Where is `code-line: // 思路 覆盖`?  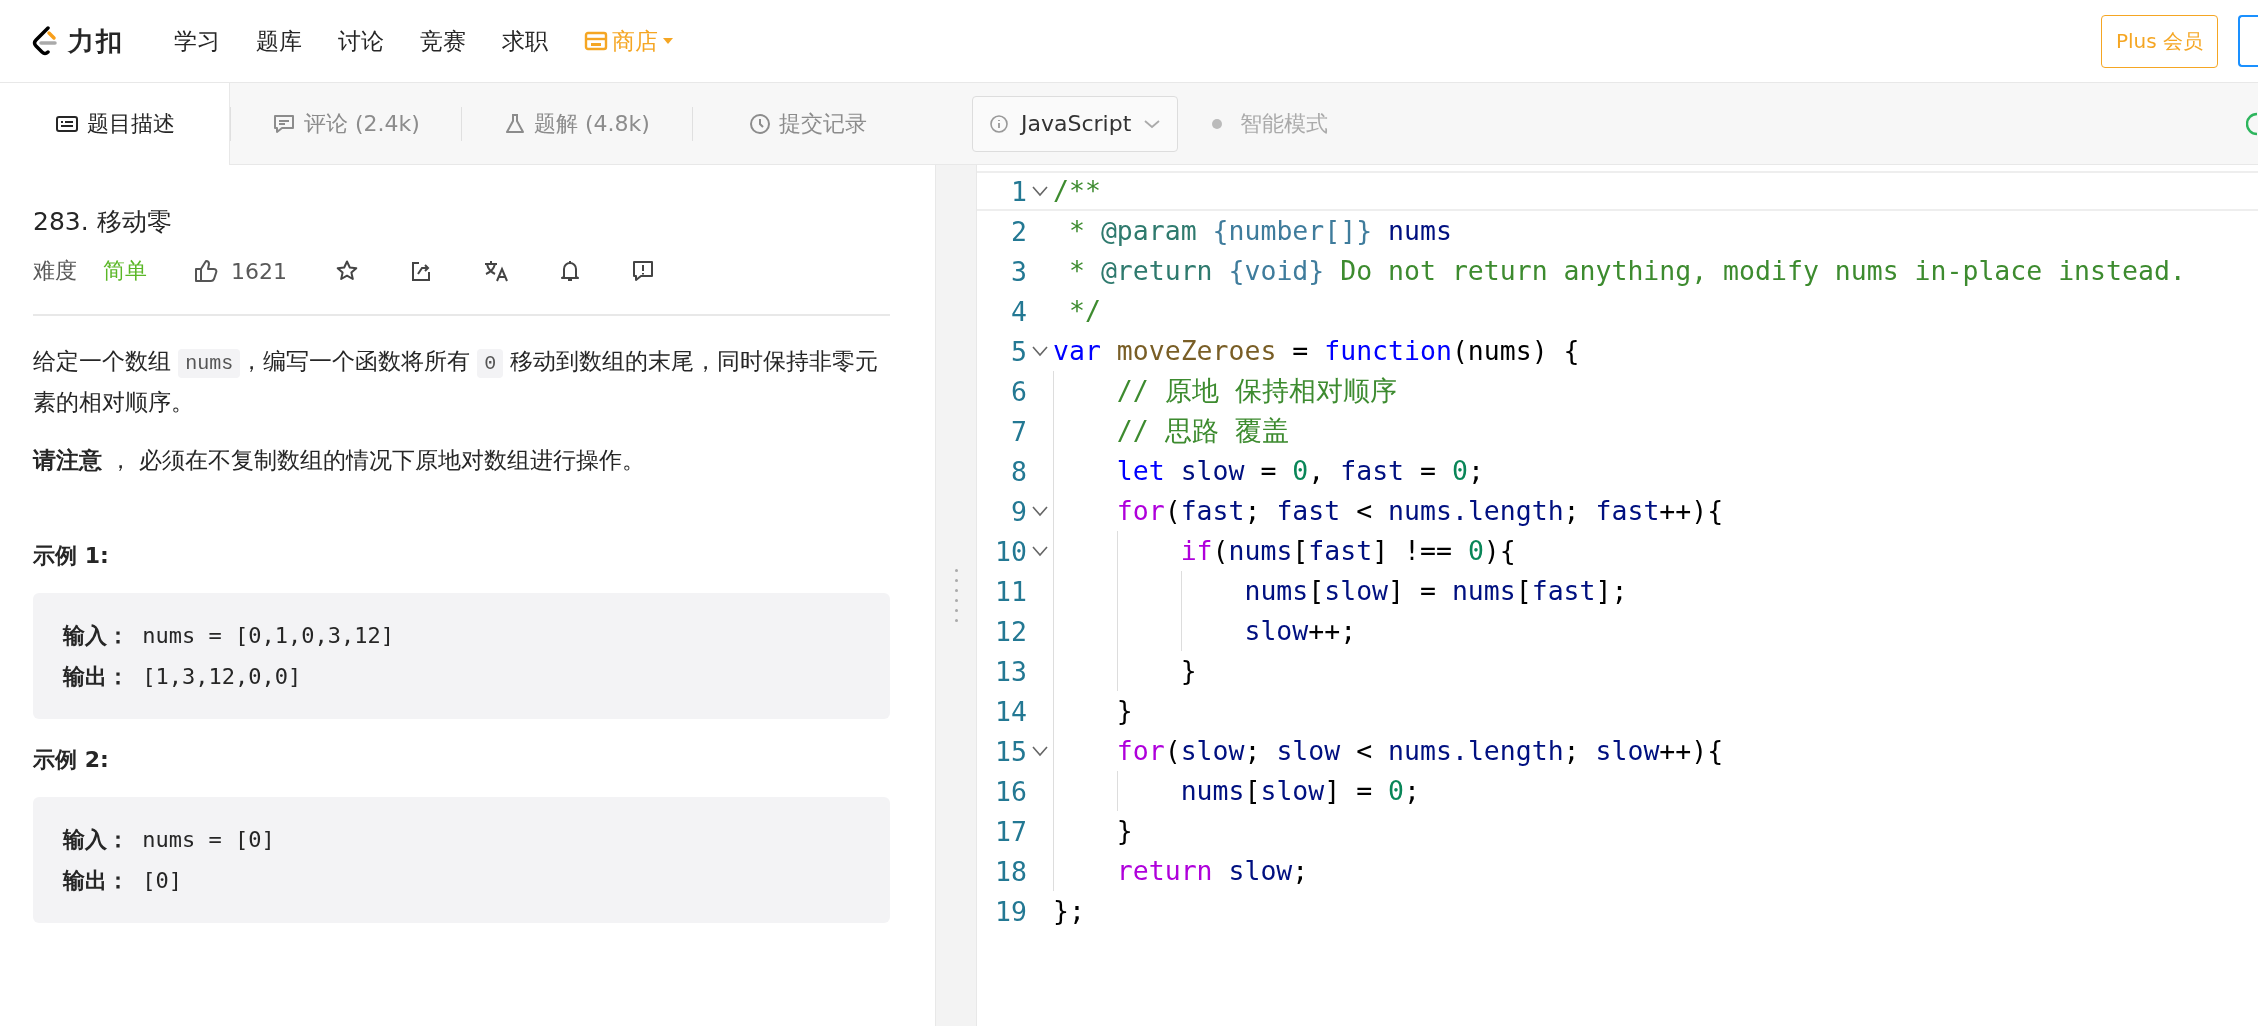
code-line: // 思路 覆盖 is located at coordinates (1171, 431).